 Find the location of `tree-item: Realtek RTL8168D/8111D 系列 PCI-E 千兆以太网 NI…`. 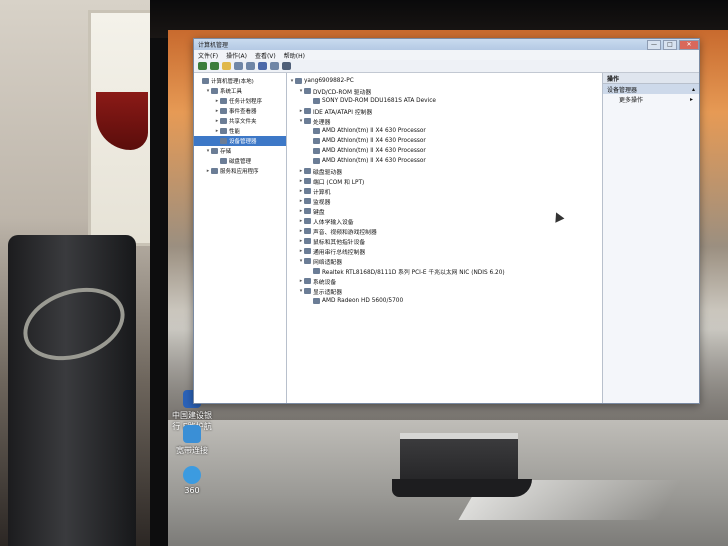

tree-item: Realtek RTL8168D/8111D 系列 PCI-E 千兆以太网 NI… is located at coordinates (444, 271).